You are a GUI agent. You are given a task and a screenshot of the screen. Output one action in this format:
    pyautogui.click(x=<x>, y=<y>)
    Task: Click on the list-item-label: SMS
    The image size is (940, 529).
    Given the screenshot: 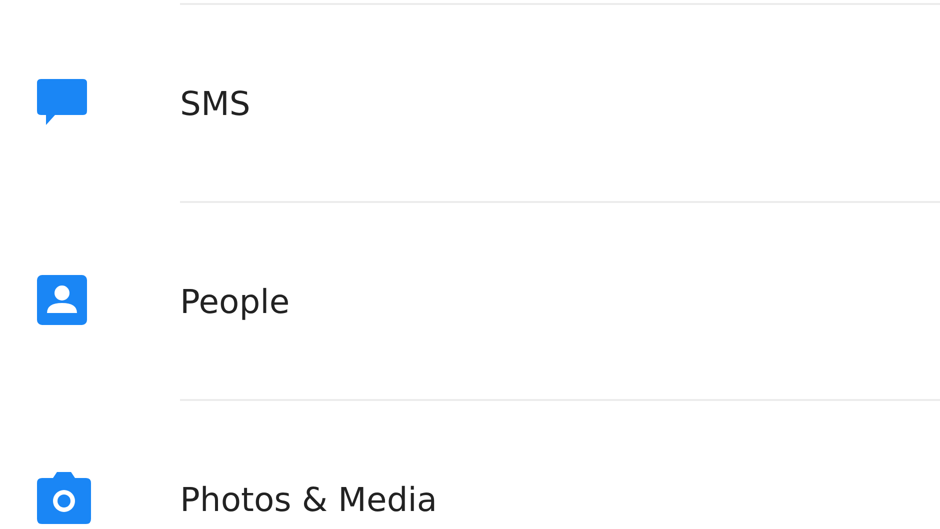 What is the action you would take?
    pyautogui.click(x=215, y=103)
    